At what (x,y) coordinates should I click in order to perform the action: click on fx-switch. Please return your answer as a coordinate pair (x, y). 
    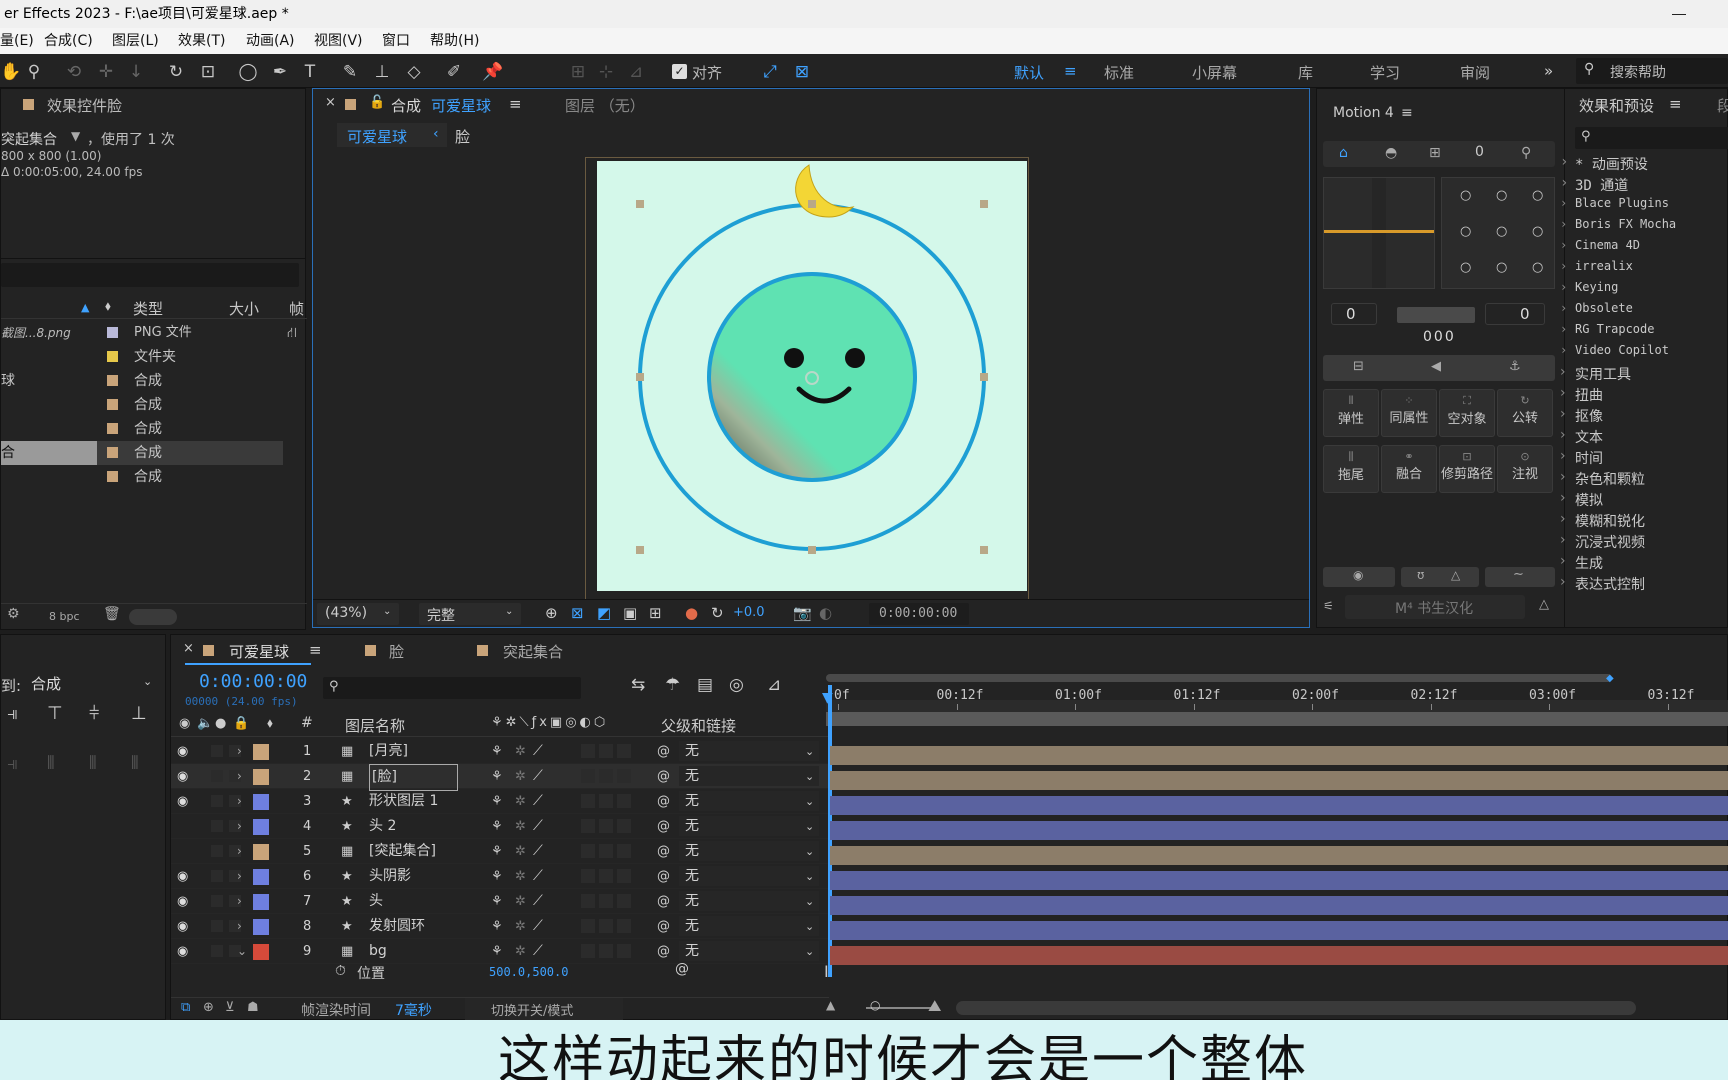
    Looking at the image, I should click on (588, 751).